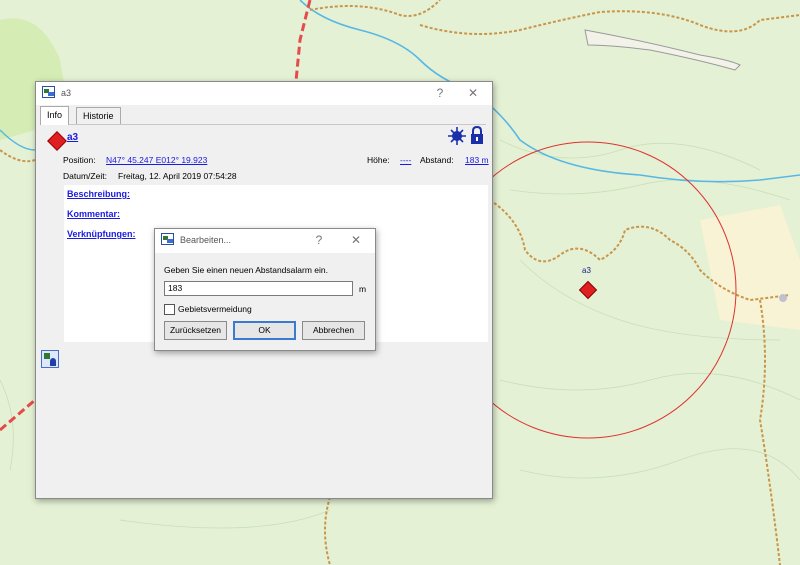 This screenshot has height=565, width=800. Describe the element at coordinates (66, 93) in the screenshot. I see `info-window-title: a3` at that location.